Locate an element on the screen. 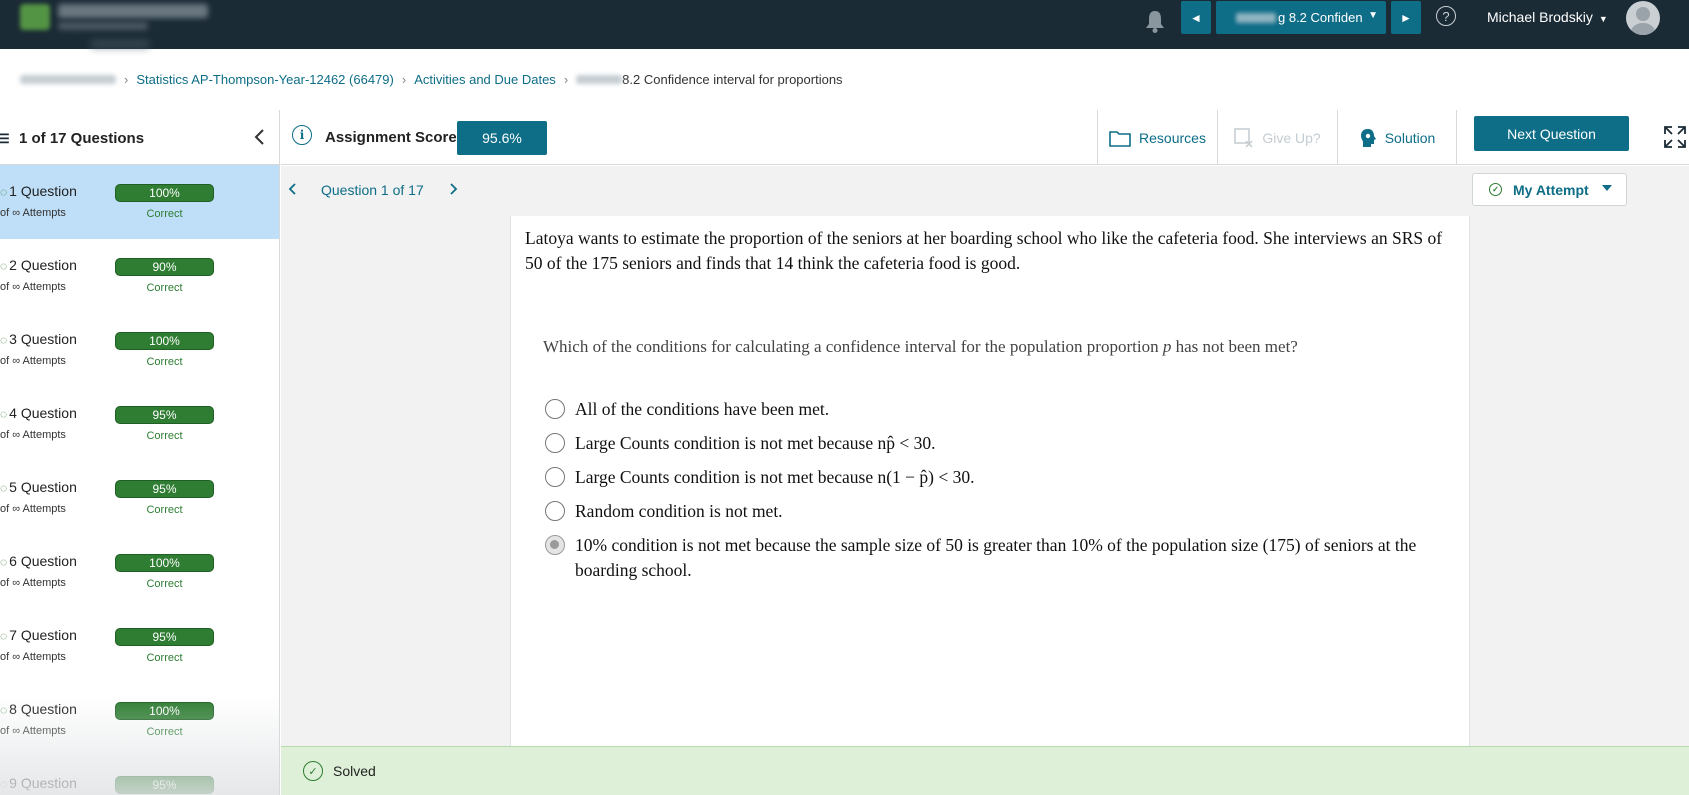 The image size is (1689, 795). question-label: ◌ 5 Question is located at coordinates (38, 487).